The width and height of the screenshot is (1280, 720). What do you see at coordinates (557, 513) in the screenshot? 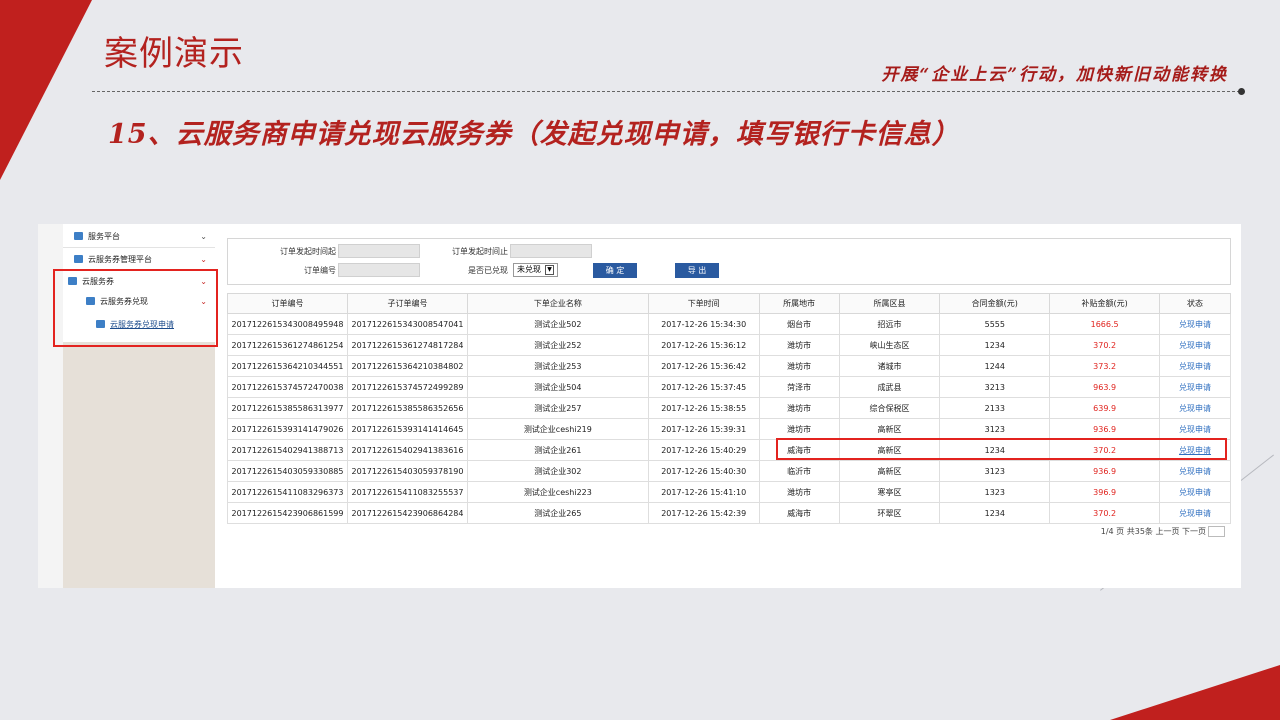
I see `table-cell: 测试企业265` at bounding box center [557, 513].